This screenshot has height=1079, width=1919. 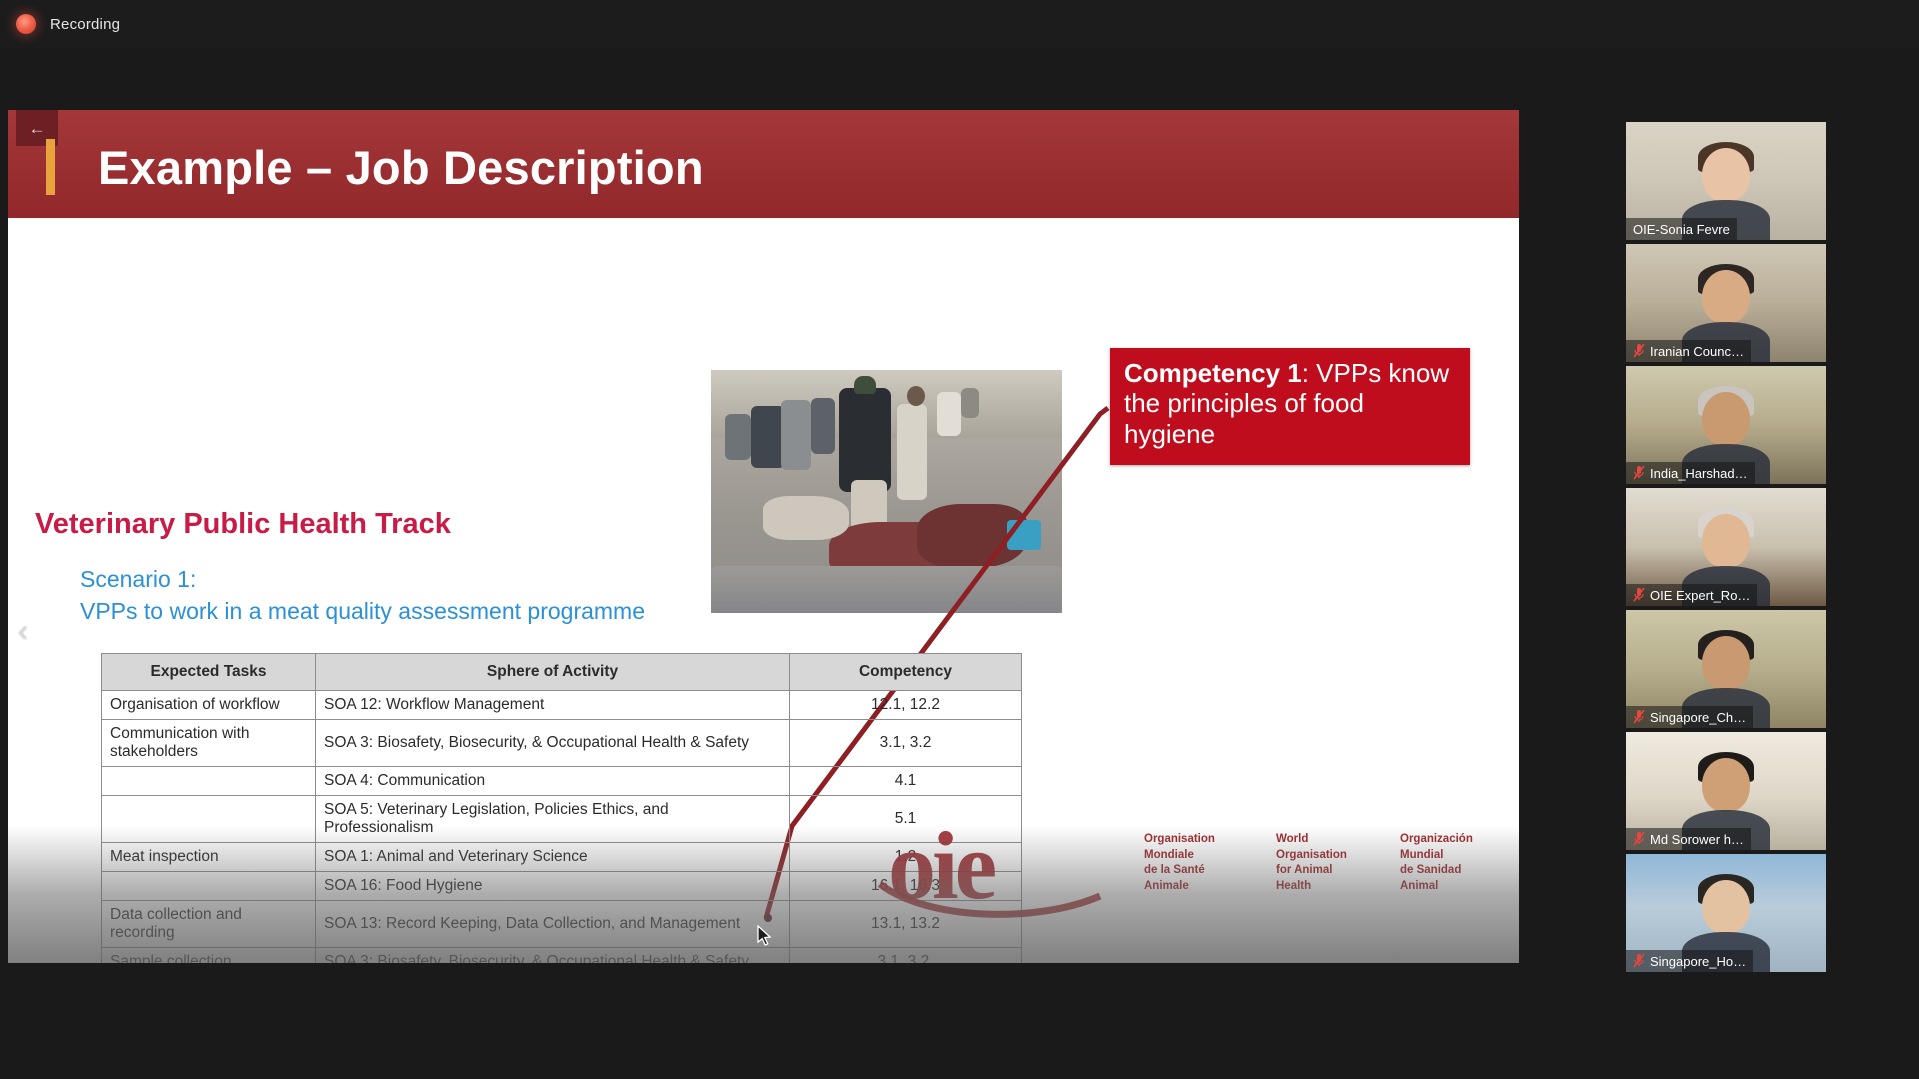 What do you see at coordinates (23, 631) in the screenshot?
I see `previous-slide-chevron-icon: ‹` at bounding box center [23, 631].